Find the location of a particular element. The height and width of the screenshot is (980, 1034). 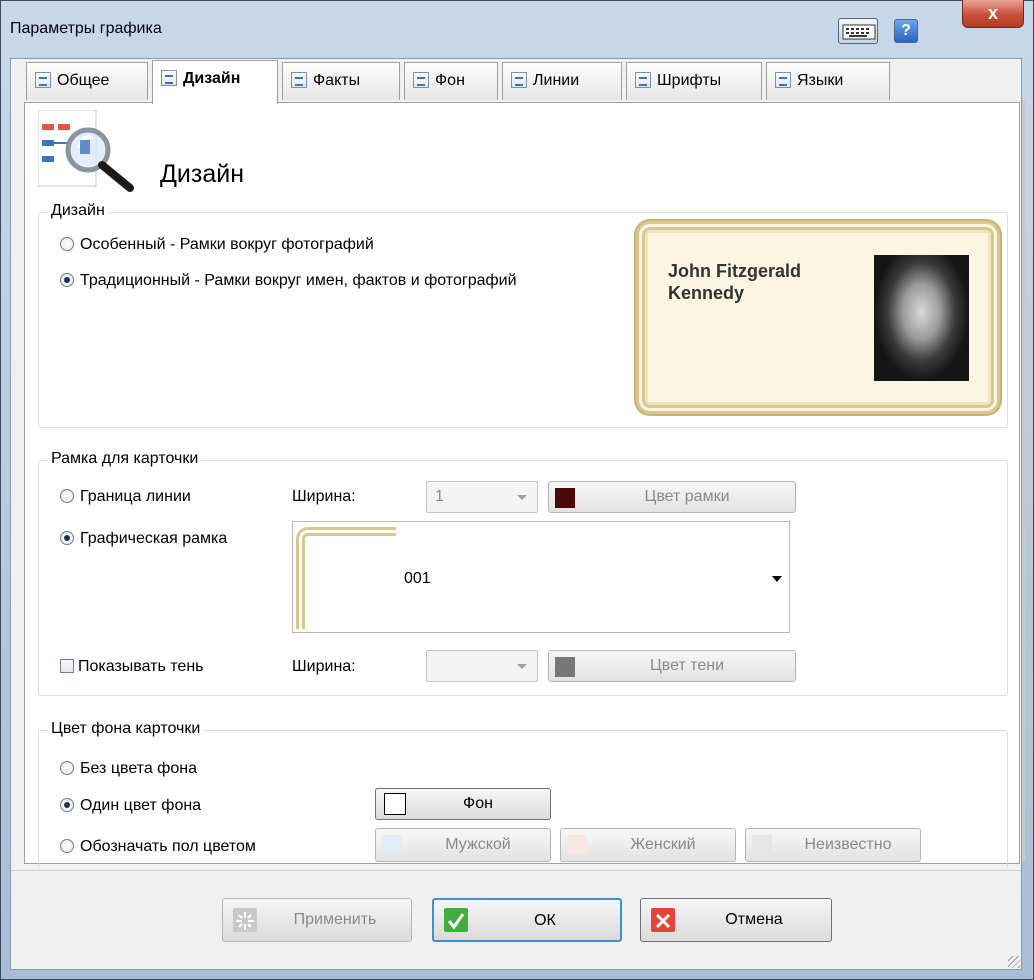

tab-general: Общее is located at coordinates (87, 81).